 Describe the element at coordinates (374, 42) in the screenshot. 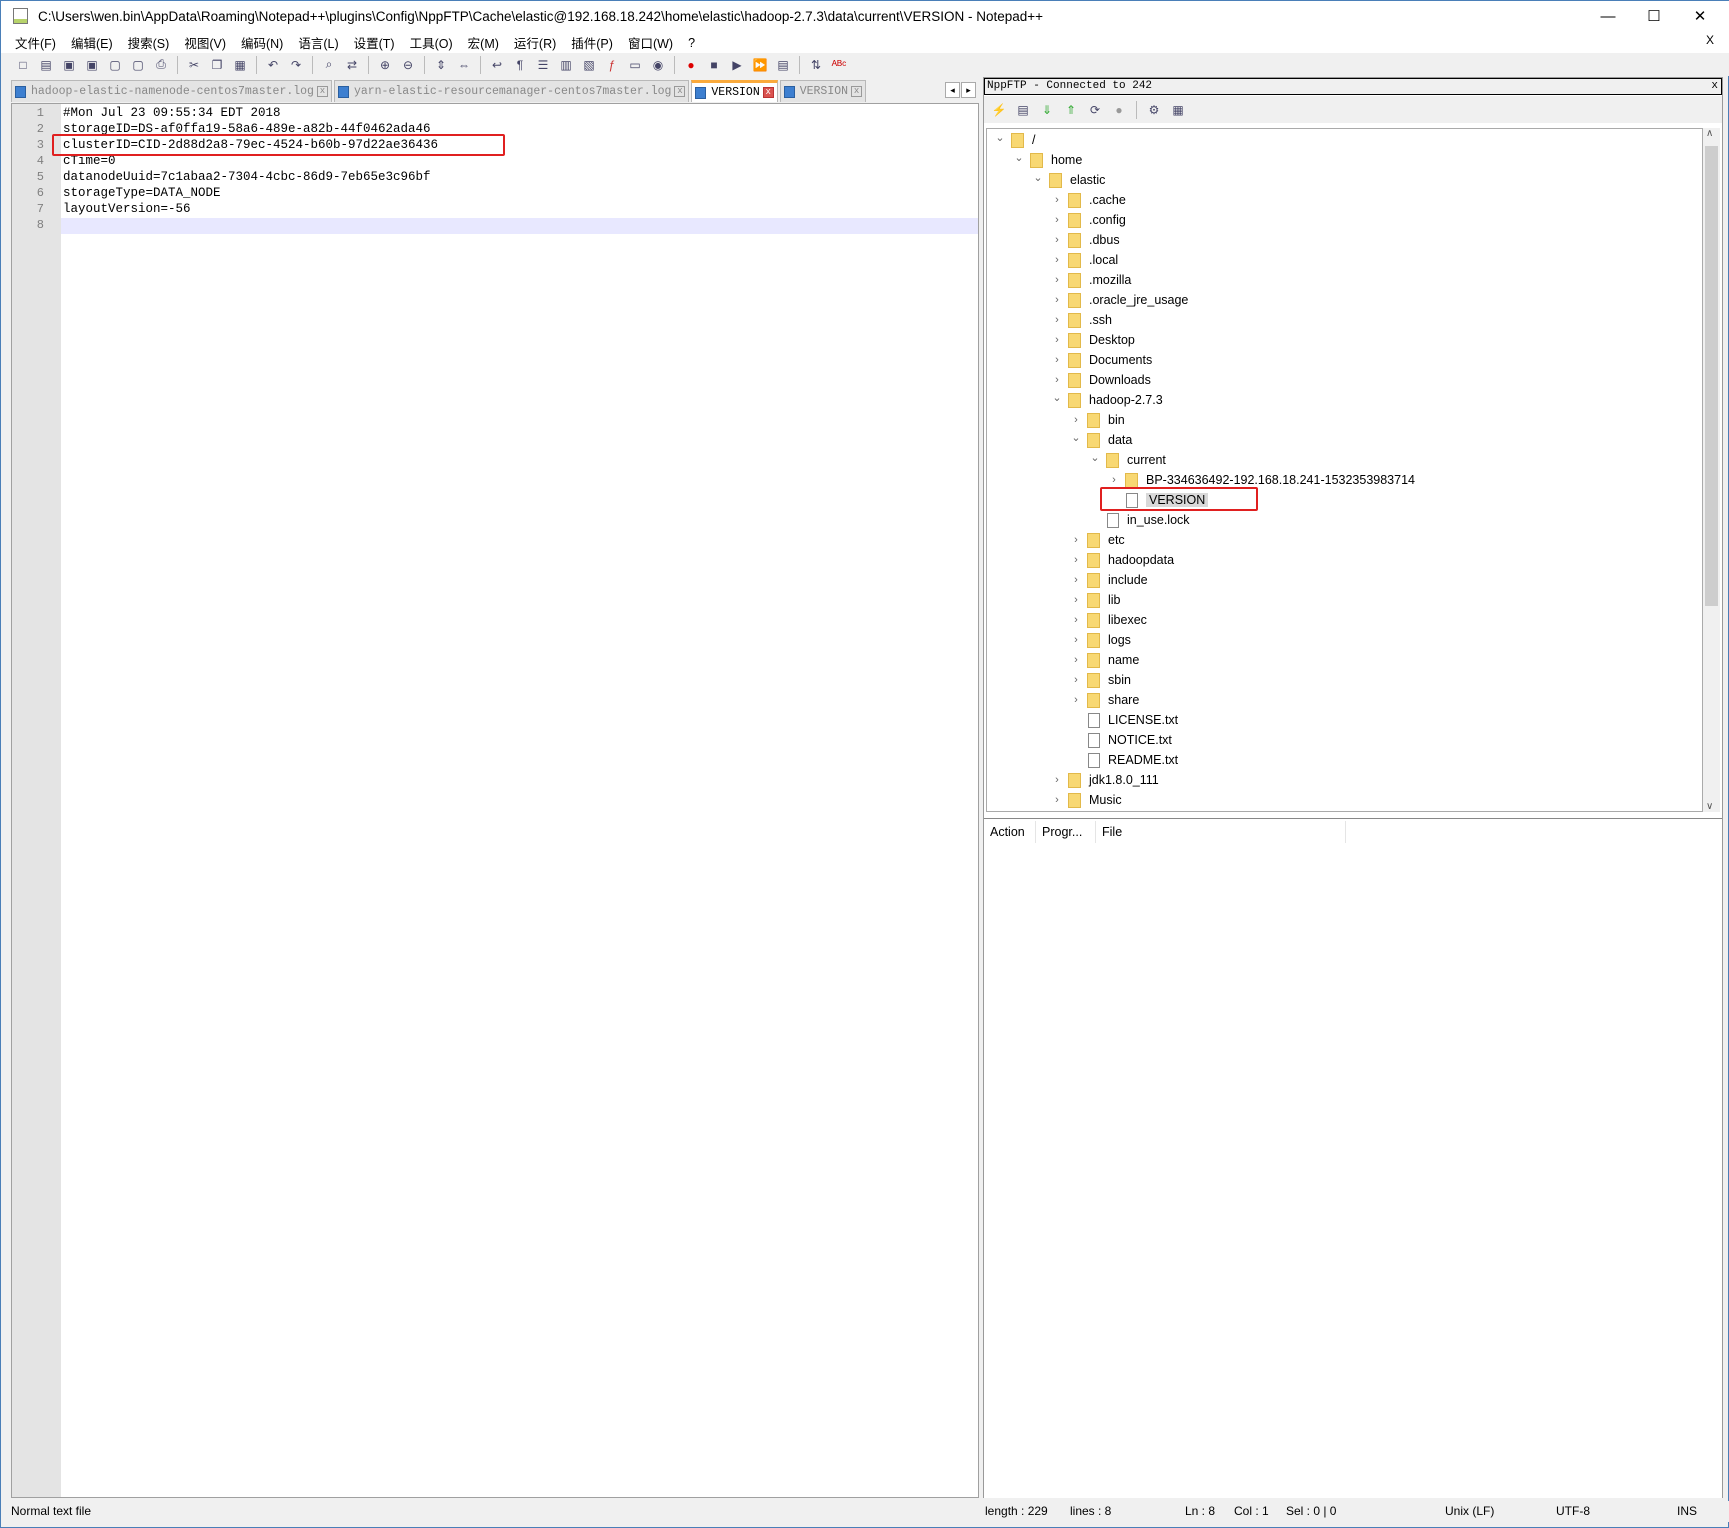

I see `menu-item: 设置(T)` at that location.